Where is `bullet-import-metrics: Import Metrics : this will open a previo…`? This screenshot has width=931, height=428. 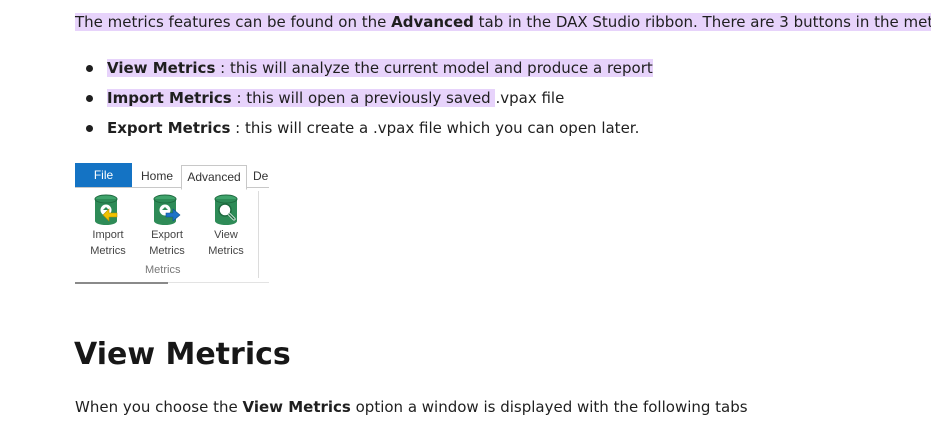 bullet-import-metrics: Import Metrics : this will open a previo… is located at coordinates (364, 102).